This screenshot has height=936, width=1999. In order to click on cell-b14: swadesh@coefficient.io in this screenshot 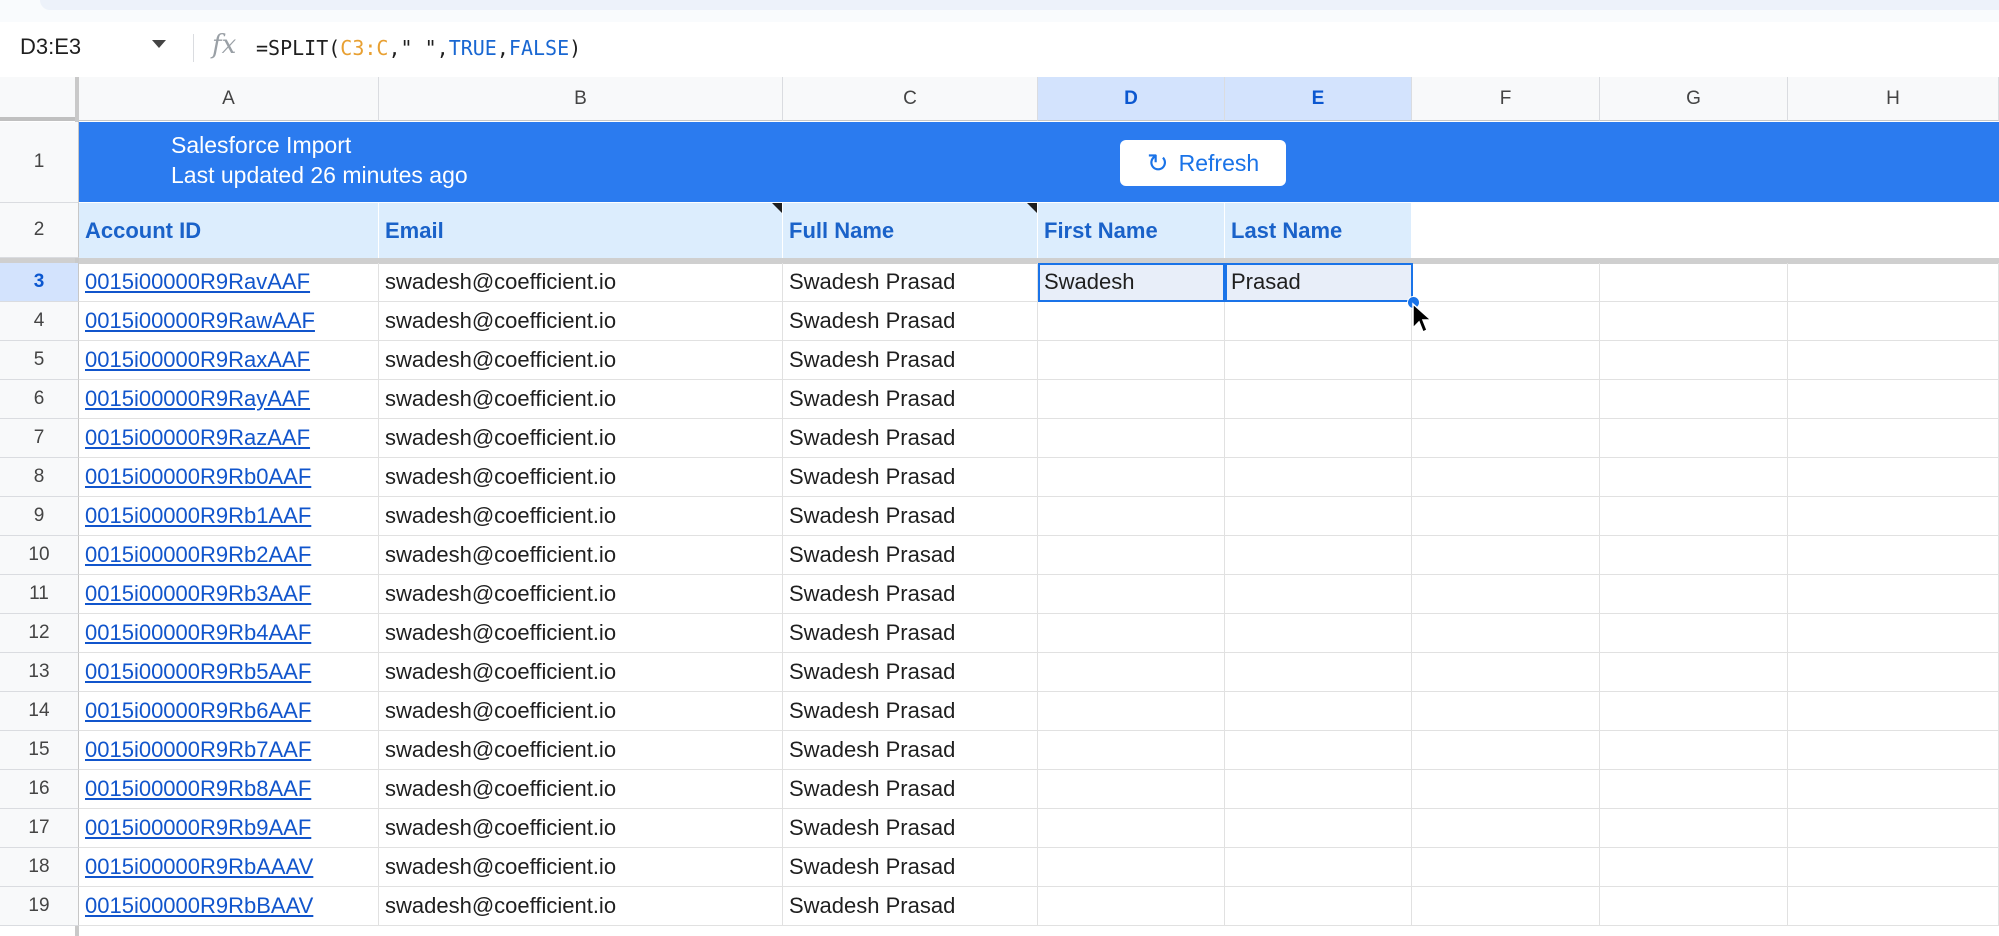, I will do `click(581, 711)`.